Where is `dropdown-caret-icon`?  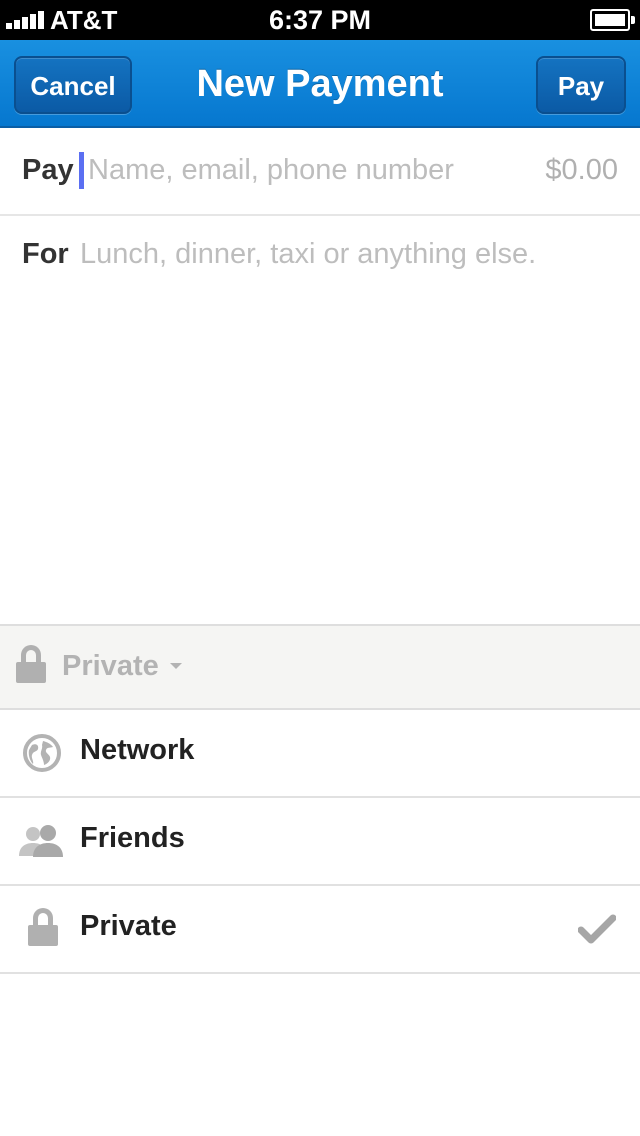
dropdown-caret-icon is located at coordinates (176, 666).